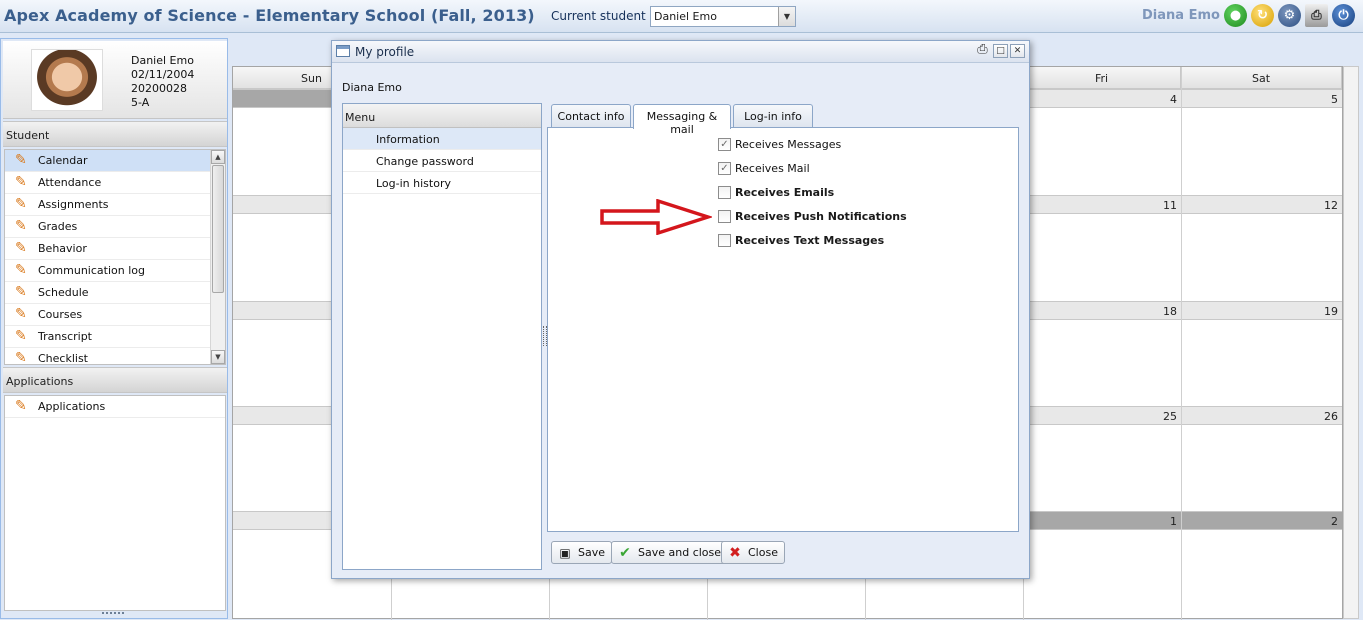  What do you see at coordinates (680, 52) in the screenshot?
I see `dialog-title-bar: My profile ⎙ □ ✕` at bounding box center [680, 52].